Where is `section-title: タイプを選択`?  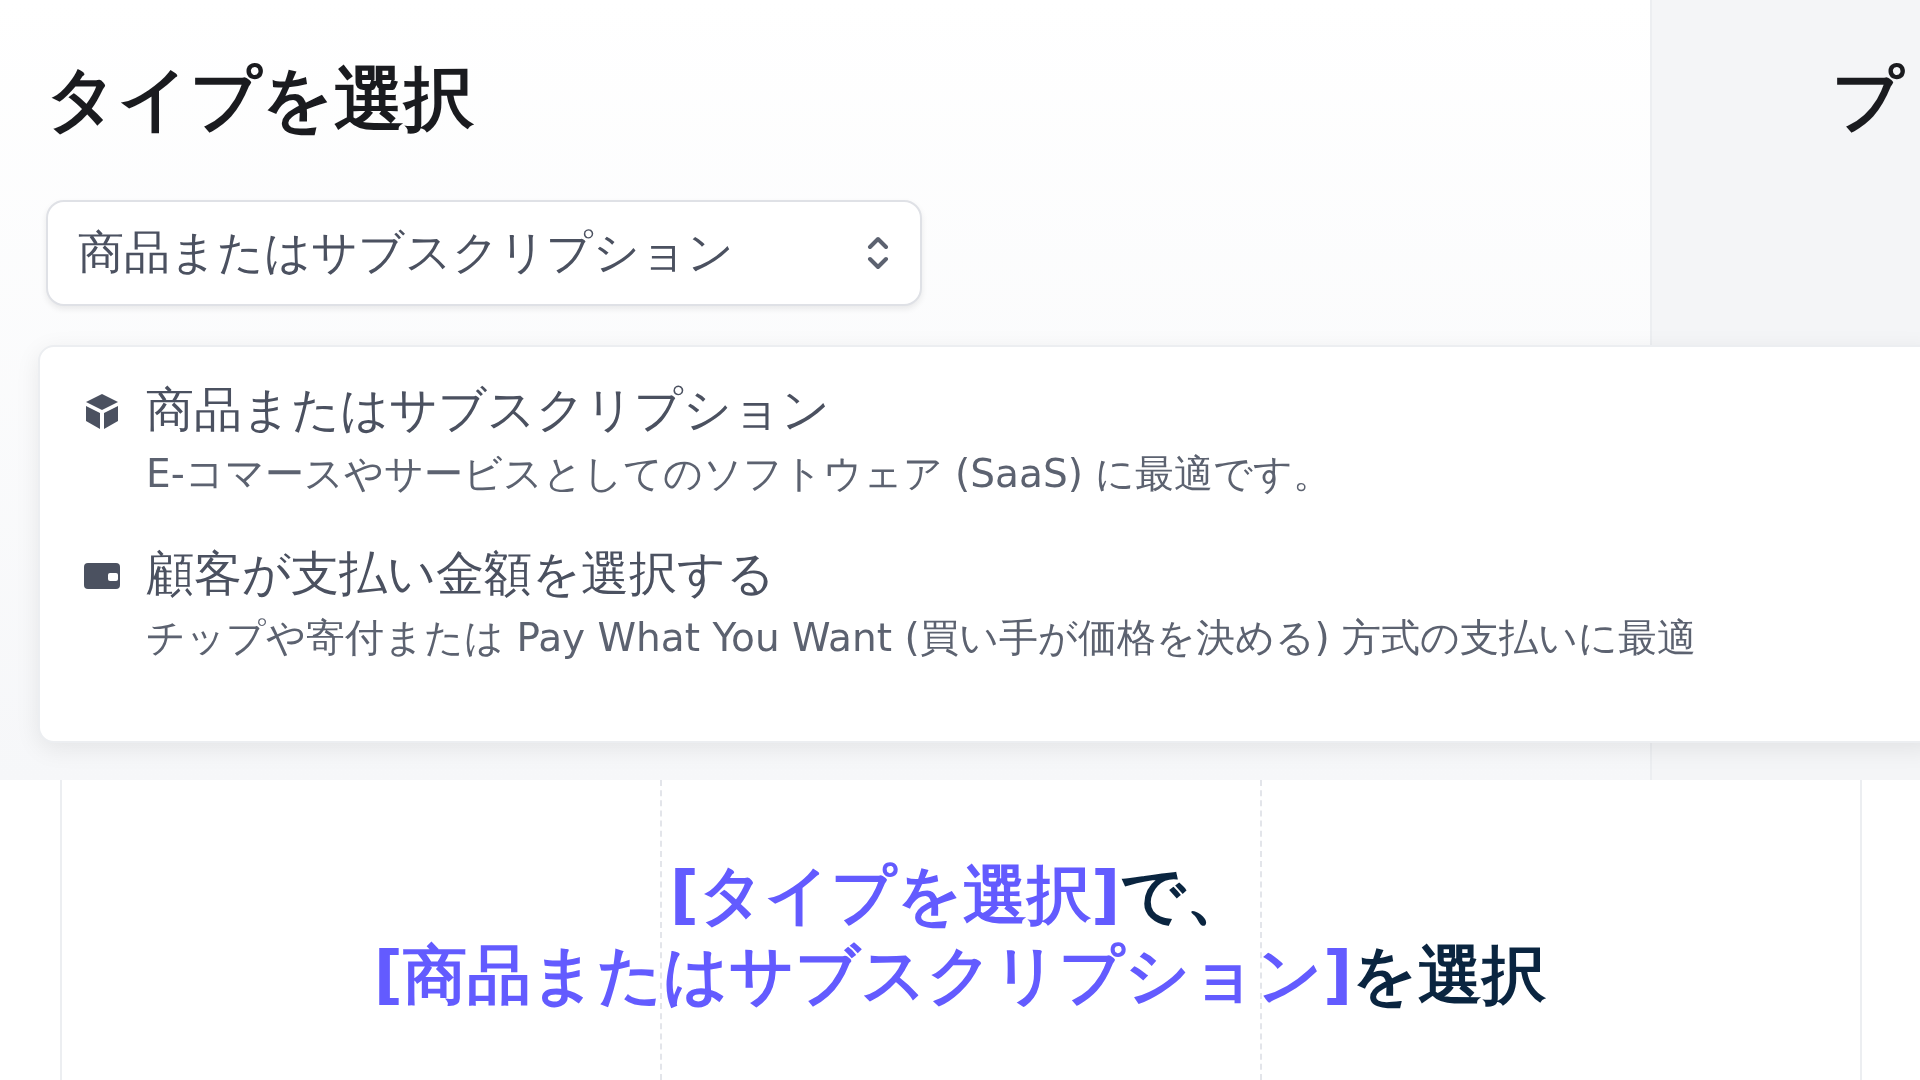
section-title: タイプを選択 is located at coordinates (260, 99).